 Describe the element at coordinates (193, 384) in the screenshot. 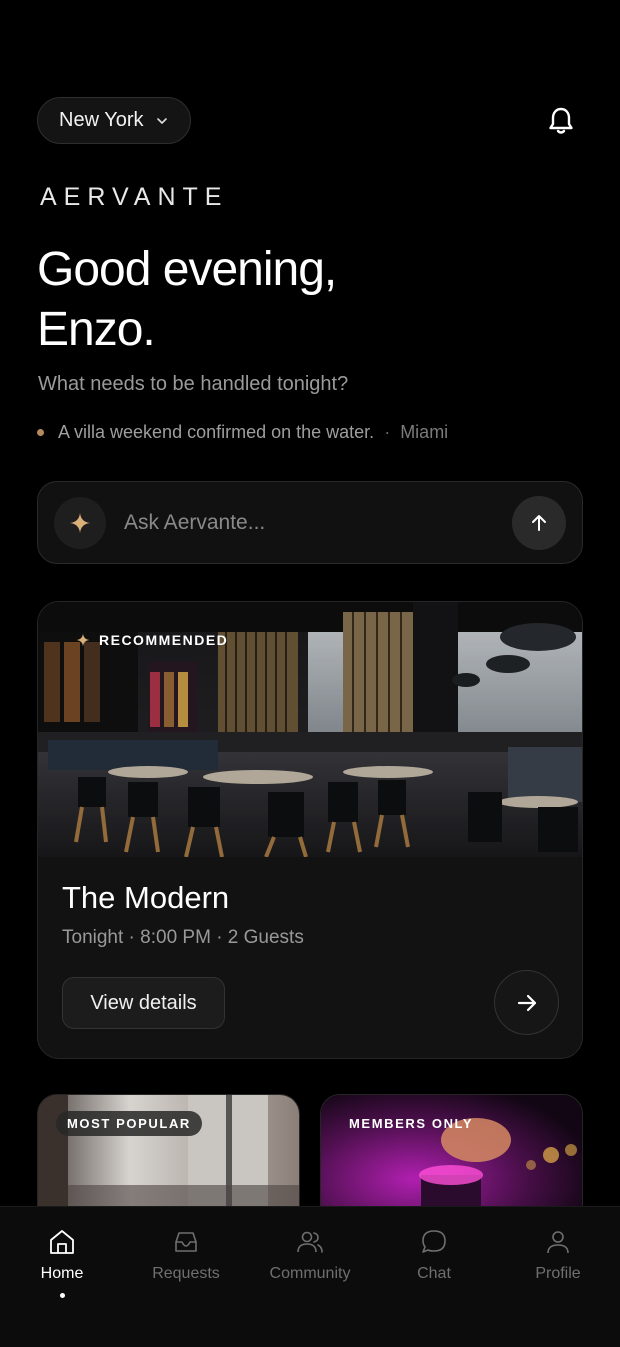

I see `greeting-prompt: What needs to be handled tonight?` at that location.